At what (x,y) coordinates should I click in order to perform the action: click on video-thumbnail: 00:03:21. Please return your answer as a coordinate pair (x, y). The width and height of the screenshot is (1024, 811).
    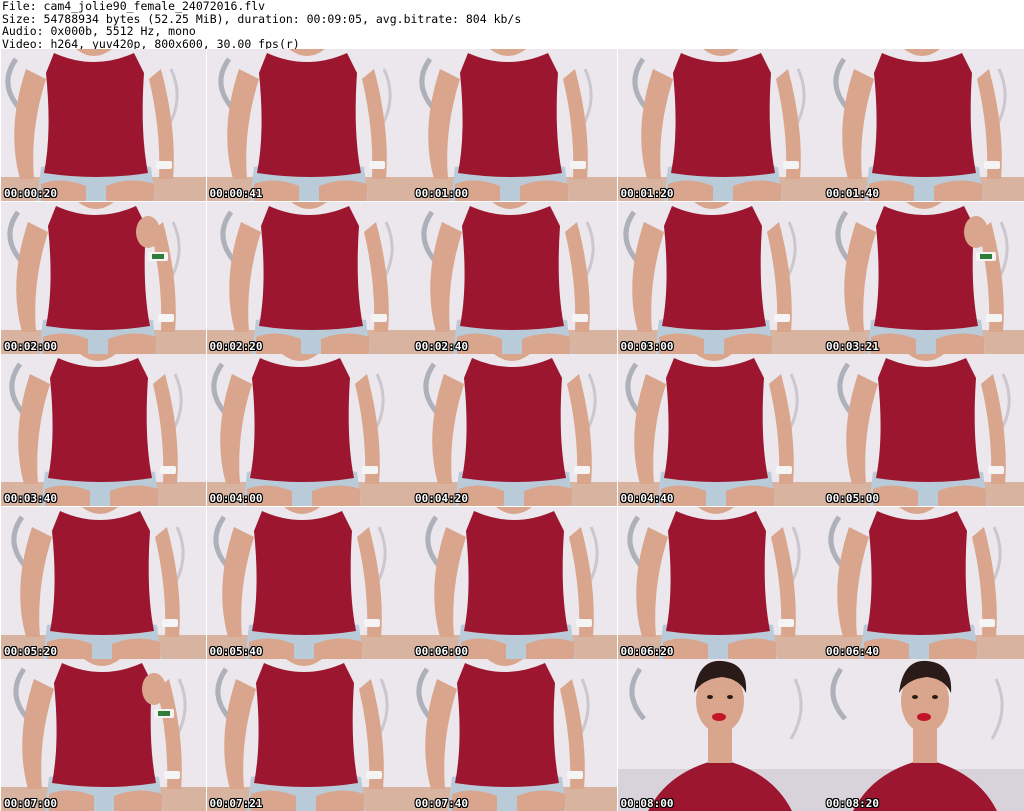
    Looking at the image, I should click on (923, 277).